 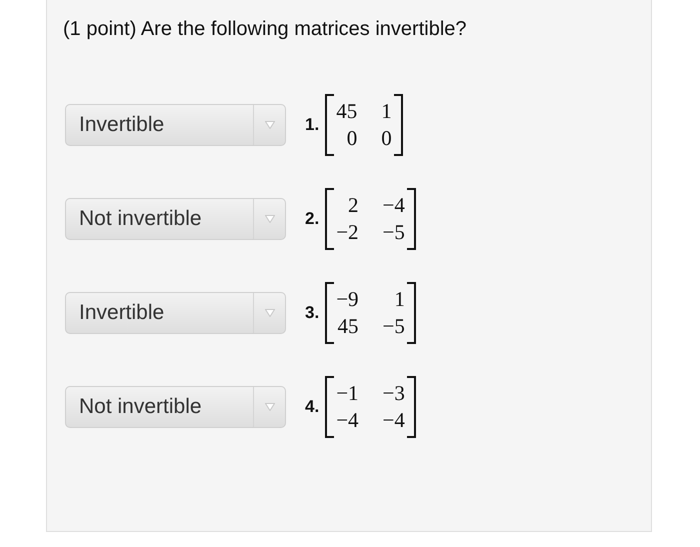 I want to click on matrix-entry: 2, so click(x=353, y=205).